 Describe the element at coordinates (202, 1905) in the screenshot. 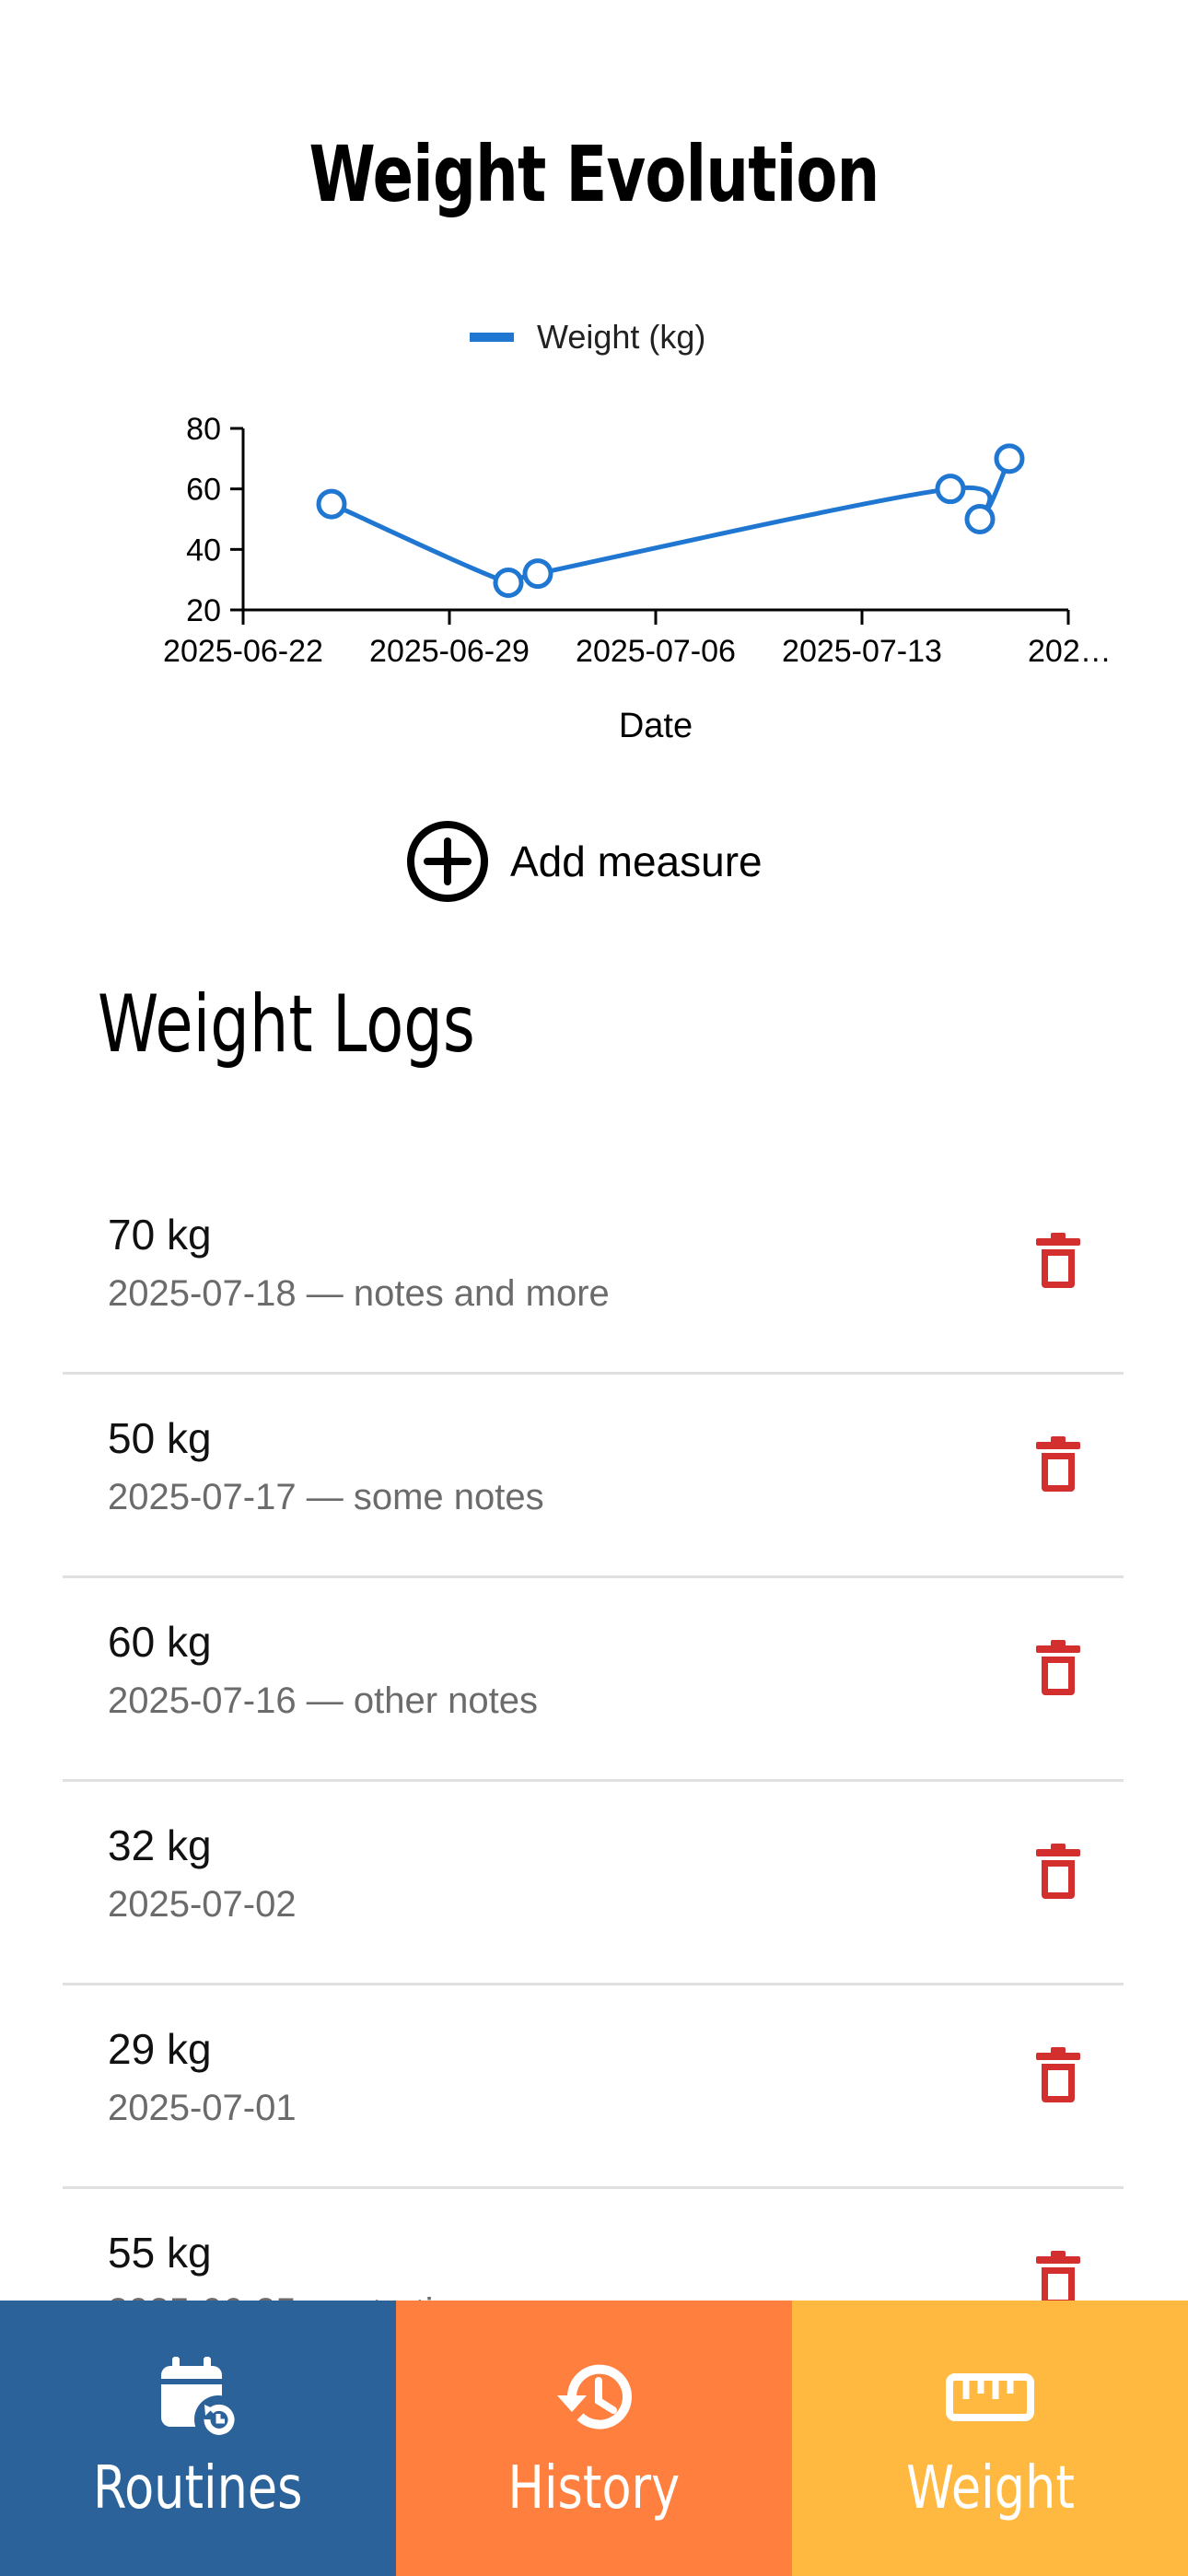

I see `log-meta: 2025-07-02` at that location.